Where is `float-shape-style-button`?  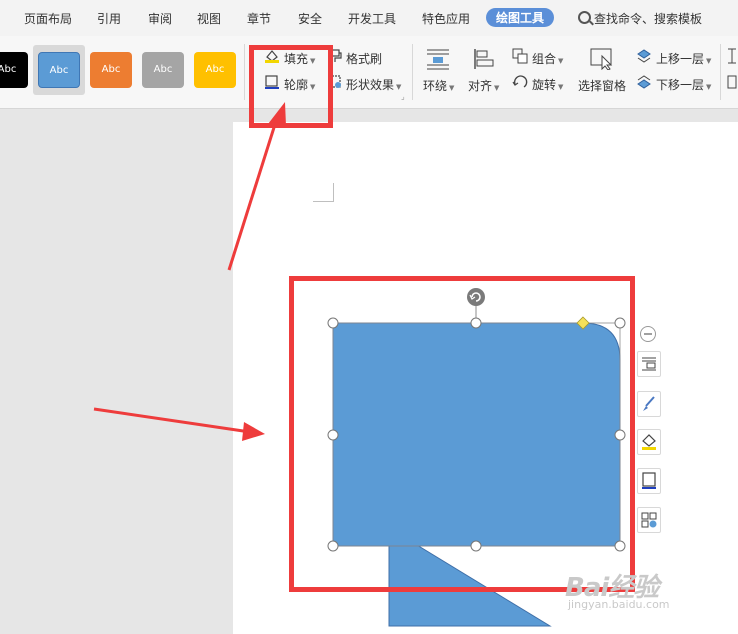 float-shape-style-button is located at coordinates (649, 404).